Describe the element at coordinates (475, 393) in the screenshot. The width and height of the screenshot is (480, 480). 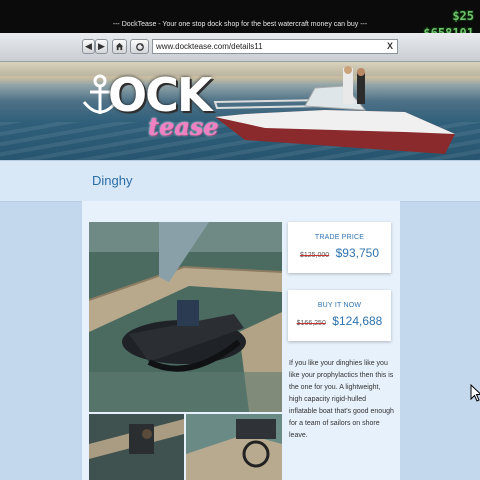
I see `mouse-cursor-icon` at that location.